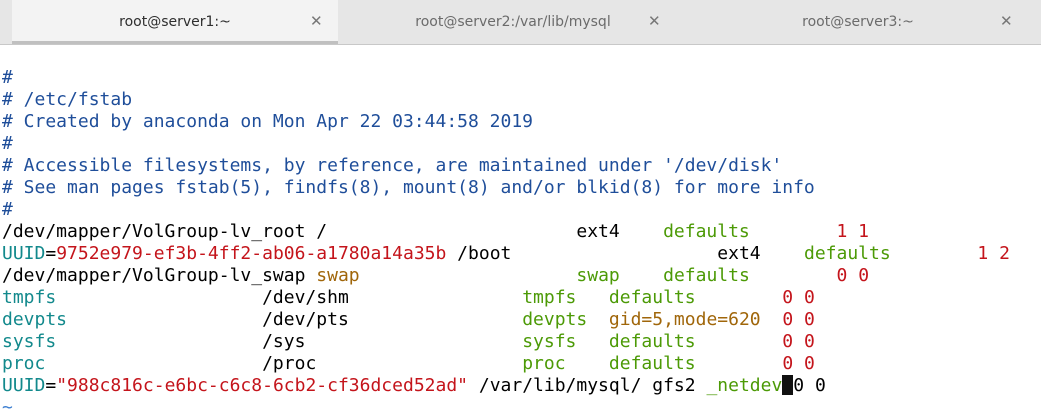 This screenshot has width=1041, height=419. What do you see at coordinates (284, 363) in the screenshot?
I see `terminal-text: /proc` at bounding box center [284, 363].